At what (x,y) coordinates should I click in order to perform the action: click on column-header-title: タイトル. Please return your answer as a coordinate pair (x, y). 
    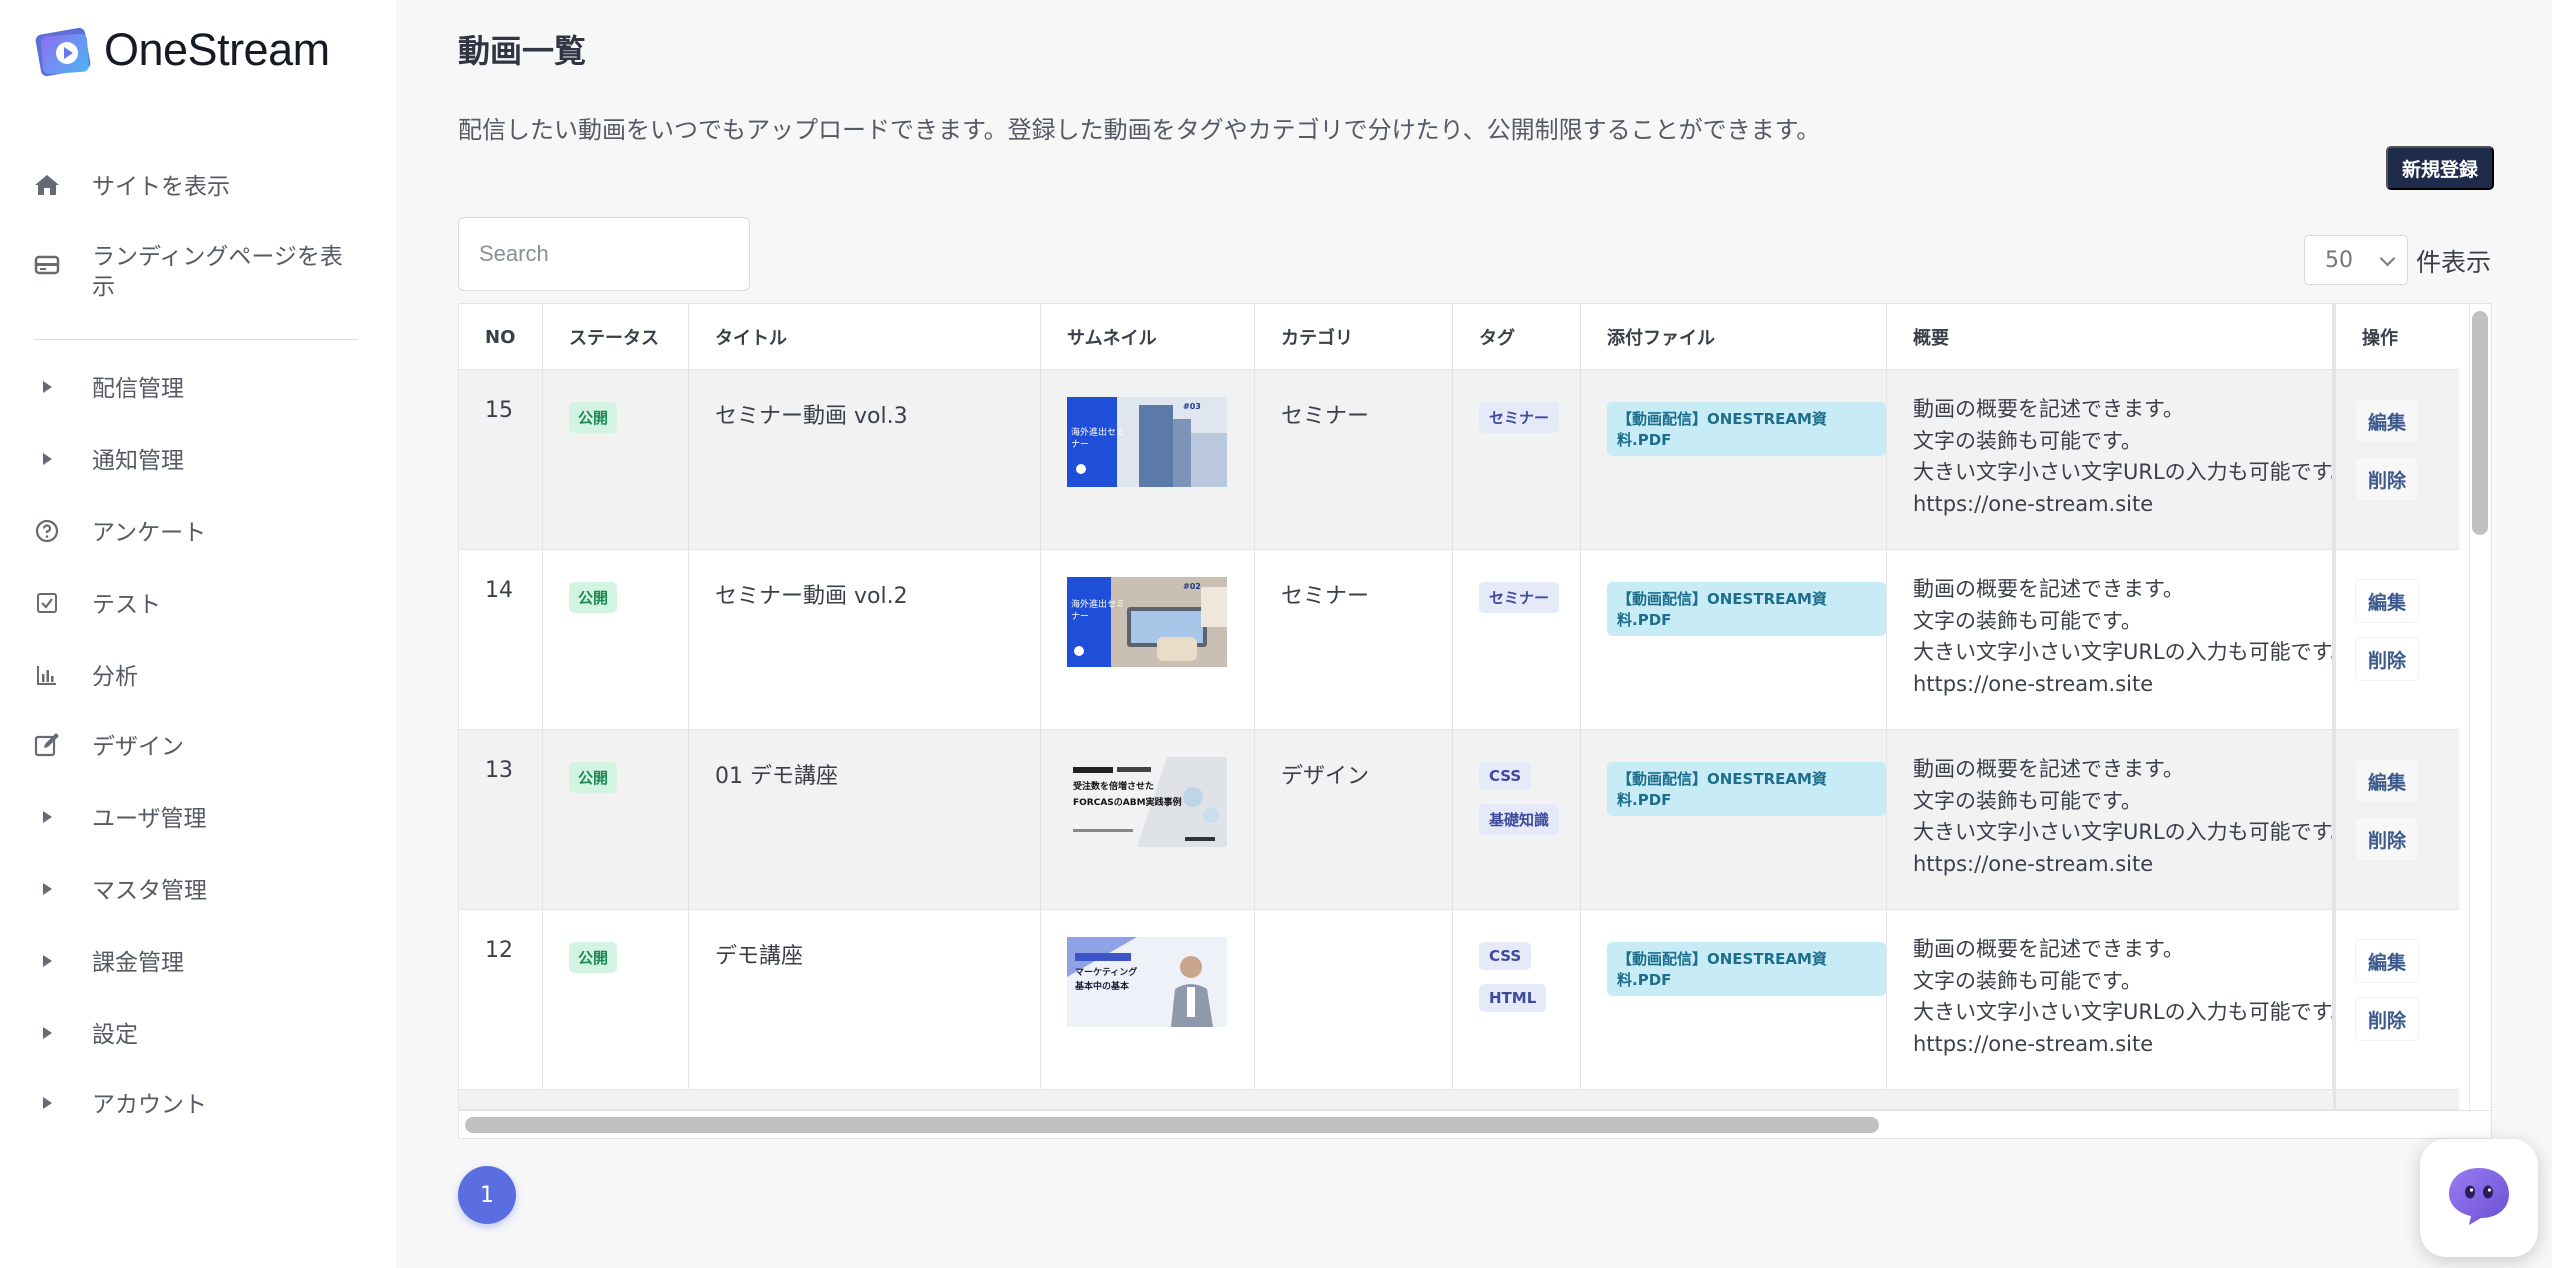
    Looking at the image, I should click on (865, 337).